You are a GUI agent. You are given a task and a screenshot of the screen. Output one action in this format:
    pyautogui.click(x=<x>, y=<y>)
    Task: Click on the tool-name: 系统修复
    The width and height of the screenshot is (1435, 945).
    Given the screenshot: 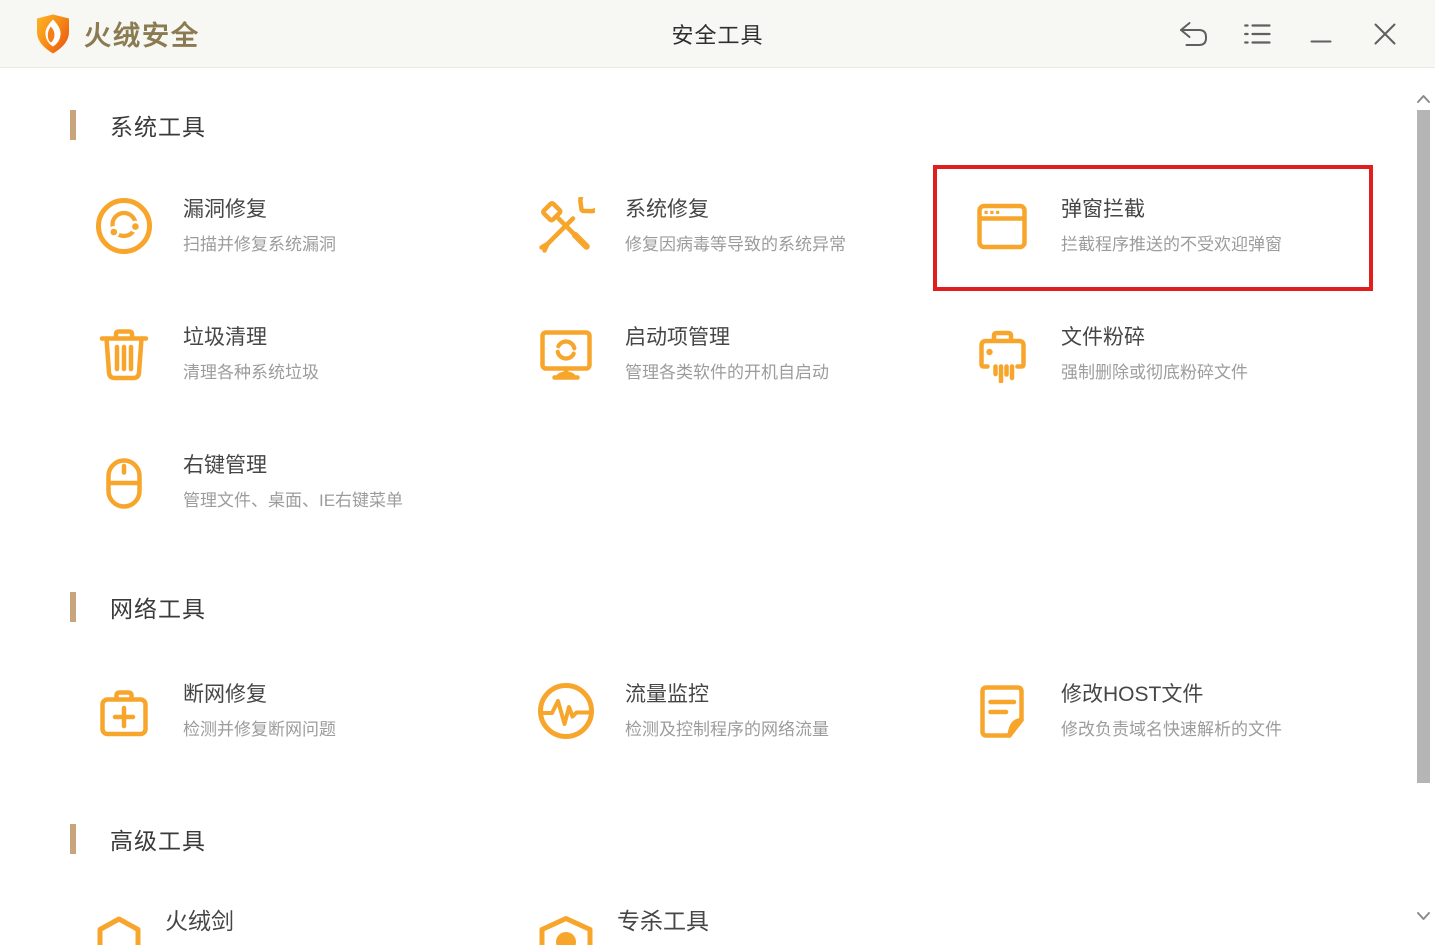 What is the action you would take?
    pyautogui.click(x=667, y=209)
    